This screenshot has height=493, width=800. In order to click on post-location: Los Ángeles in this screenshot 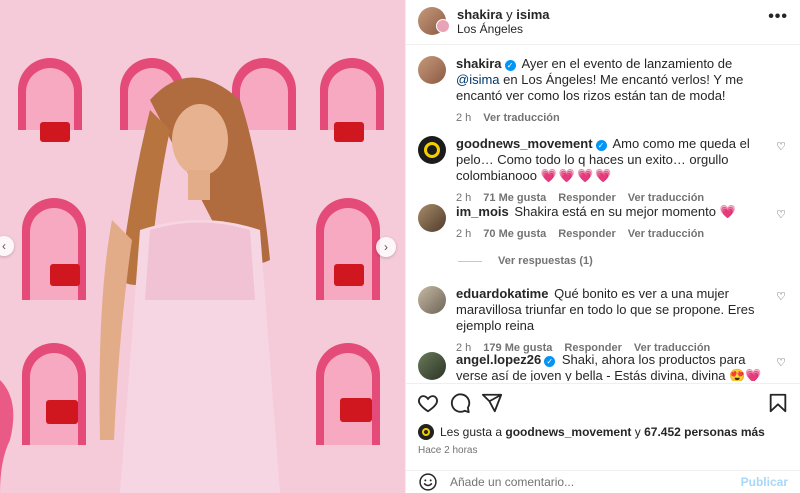, I will do `click(503, 29)`.